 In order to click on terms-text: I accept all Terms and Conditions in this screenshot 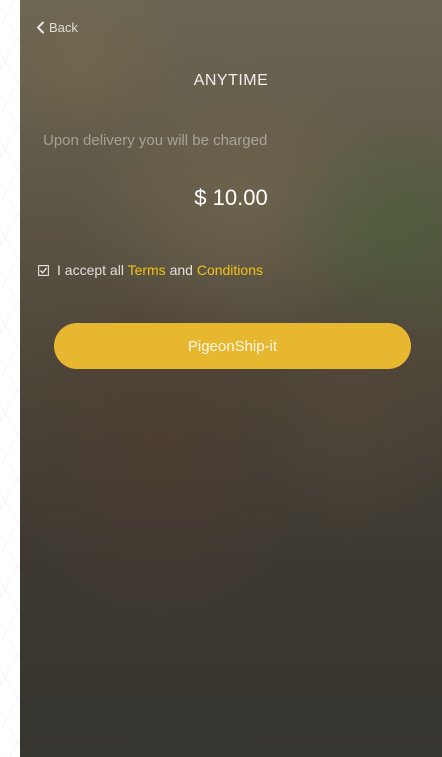, I will do `click(160, 270)`.